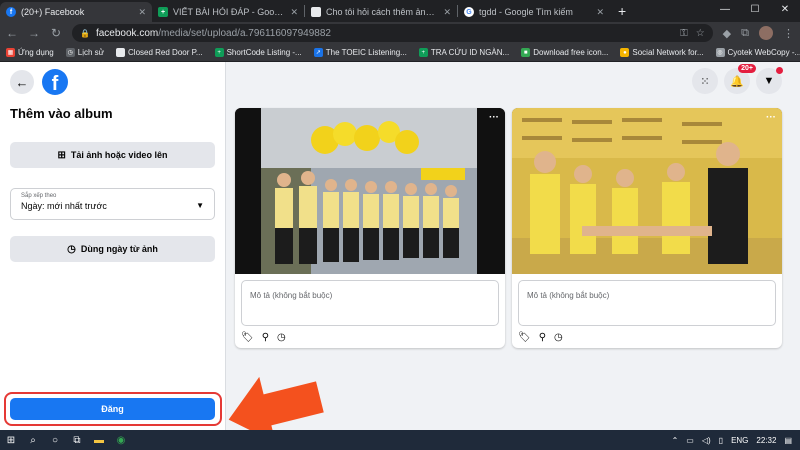 This screenshot has width=800, height=450. I want to click on tab-google-sheets: + VIẾT BÀI HỎI ĐÁP - Google Trang tính ✕, so click(228, 12).